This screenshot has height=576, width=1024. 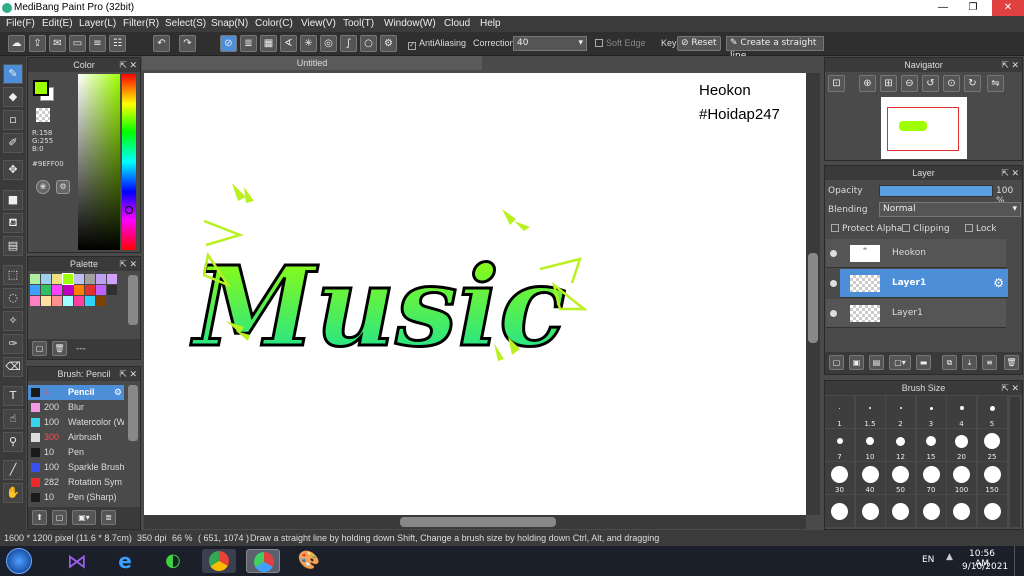 What do you see at coordinates (931, 412) in the screenshot?
I see `brush-size-cell: 3` at bounding box center [931, 412].